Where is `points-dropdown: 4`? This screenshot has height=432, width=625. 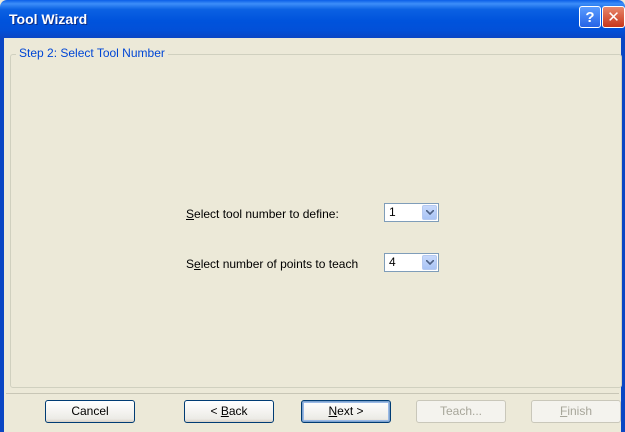
points-dropdown: 4 is located at coordinates (411, 262).